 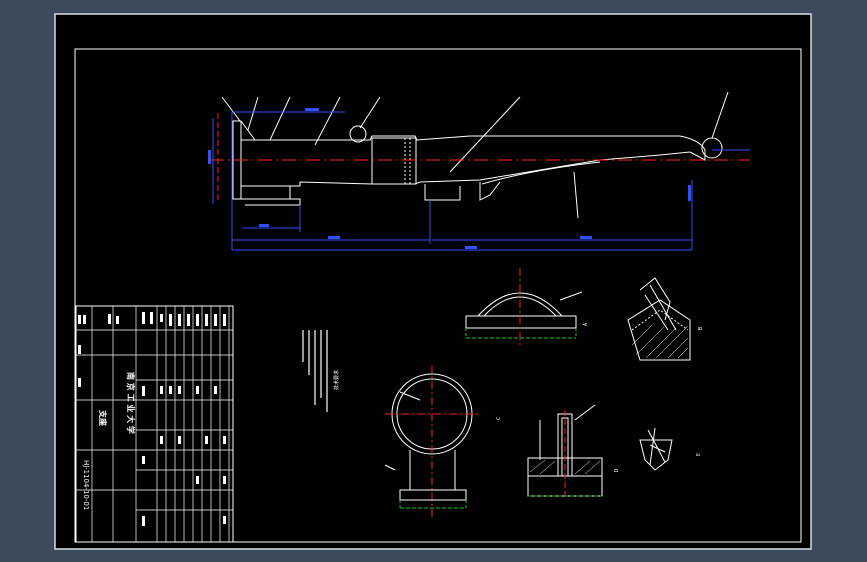 What do you see at coordinates (586, 324) in the screenshot?
I see `detail-a-label: A` at bounding box center [586, 324].